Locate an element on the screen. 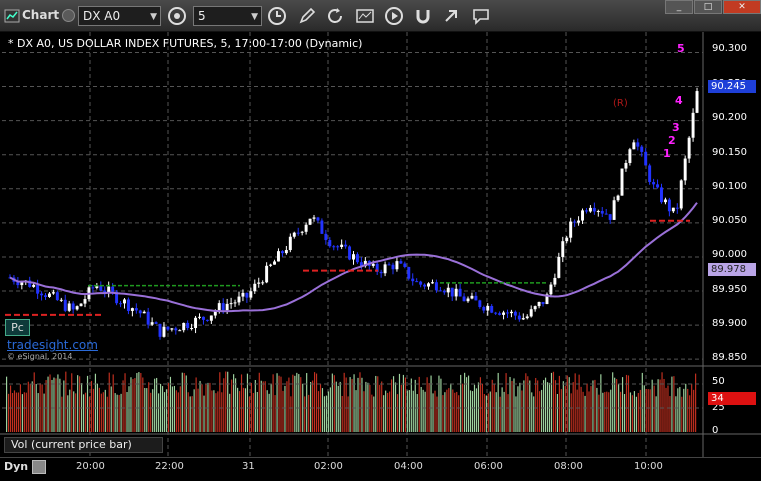  magnet-icon is located at coordinates (423, 16).